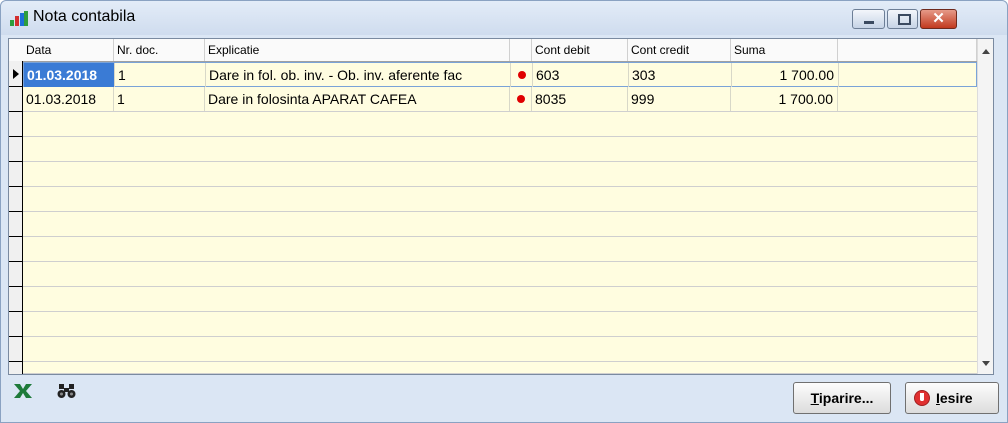  I want to click on scroll-down-icon, so click(986, 363).